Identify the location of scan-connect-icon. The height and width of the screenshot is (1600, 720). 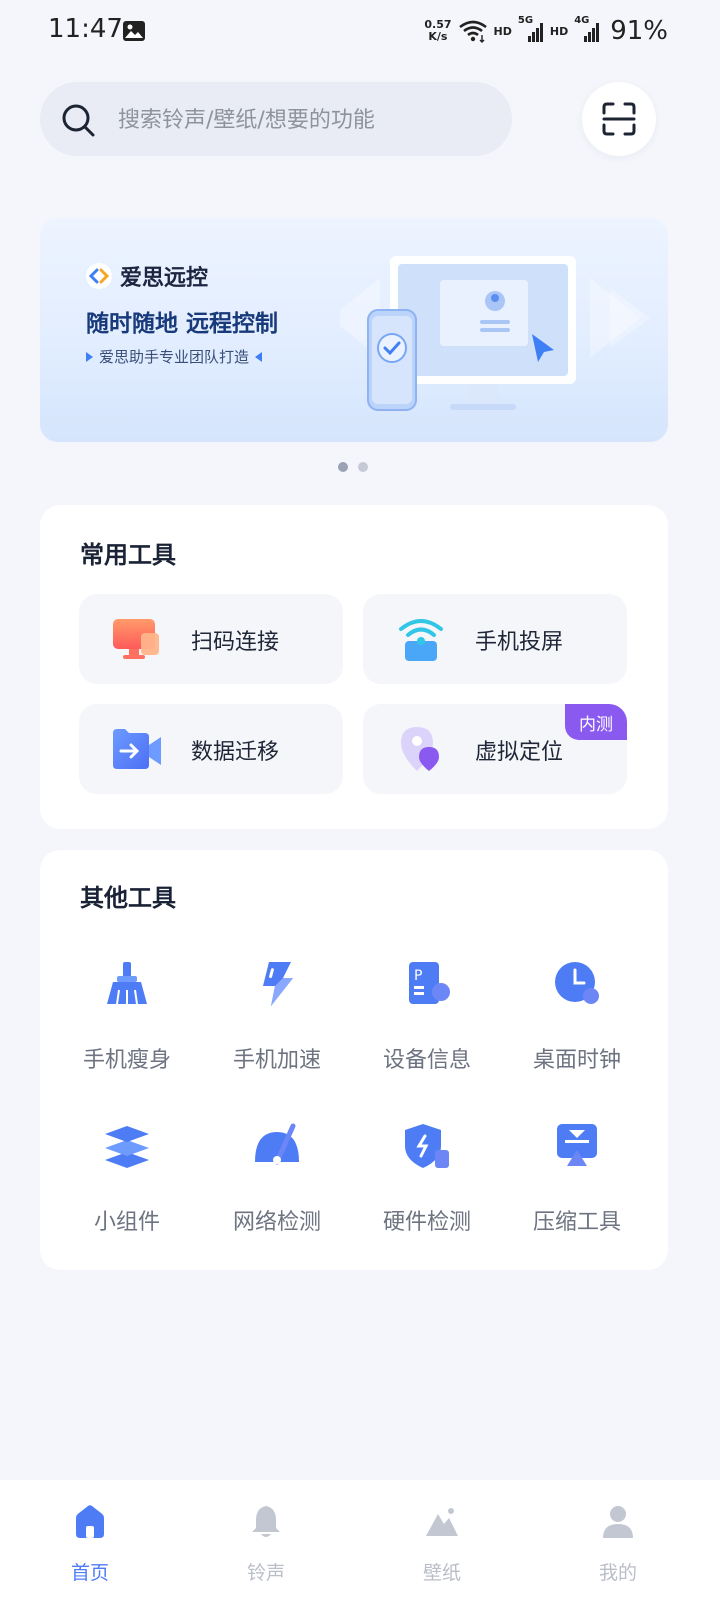
(136, 639).